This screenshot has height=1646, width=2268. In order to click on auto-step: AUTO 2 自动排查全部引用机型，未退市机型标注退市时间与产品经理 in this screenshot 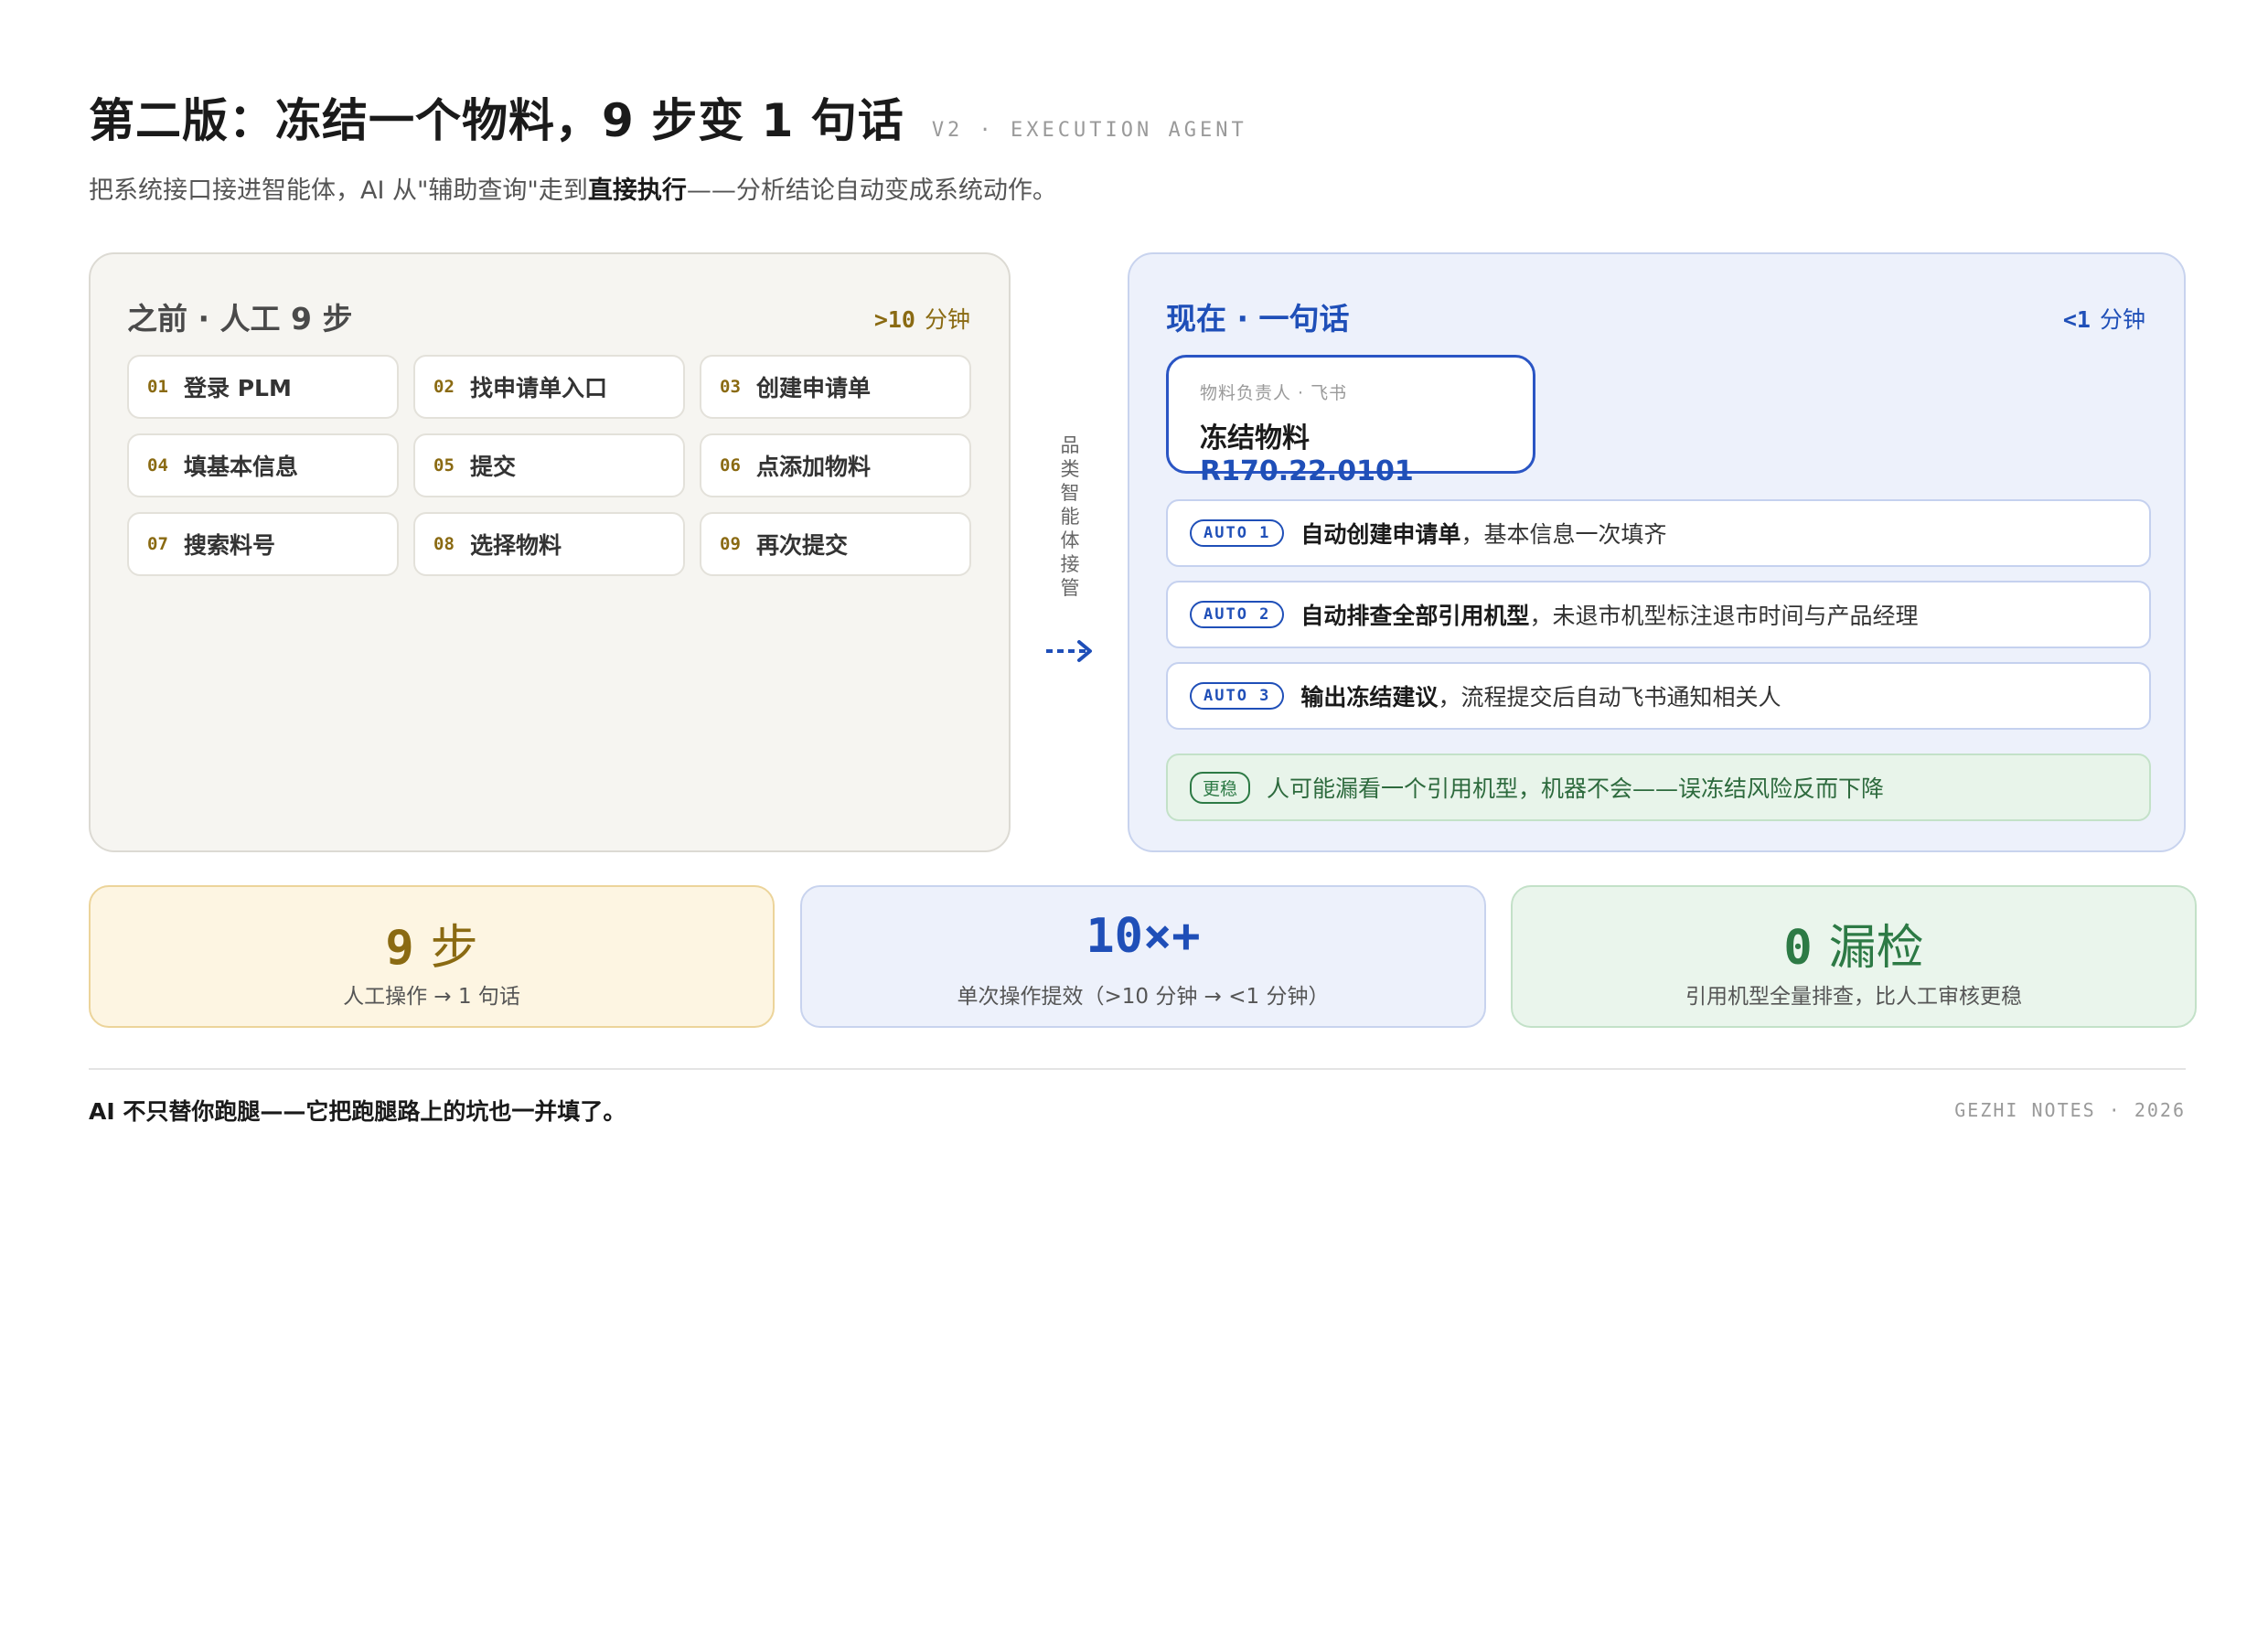, I will do `click(1658, 614)`.